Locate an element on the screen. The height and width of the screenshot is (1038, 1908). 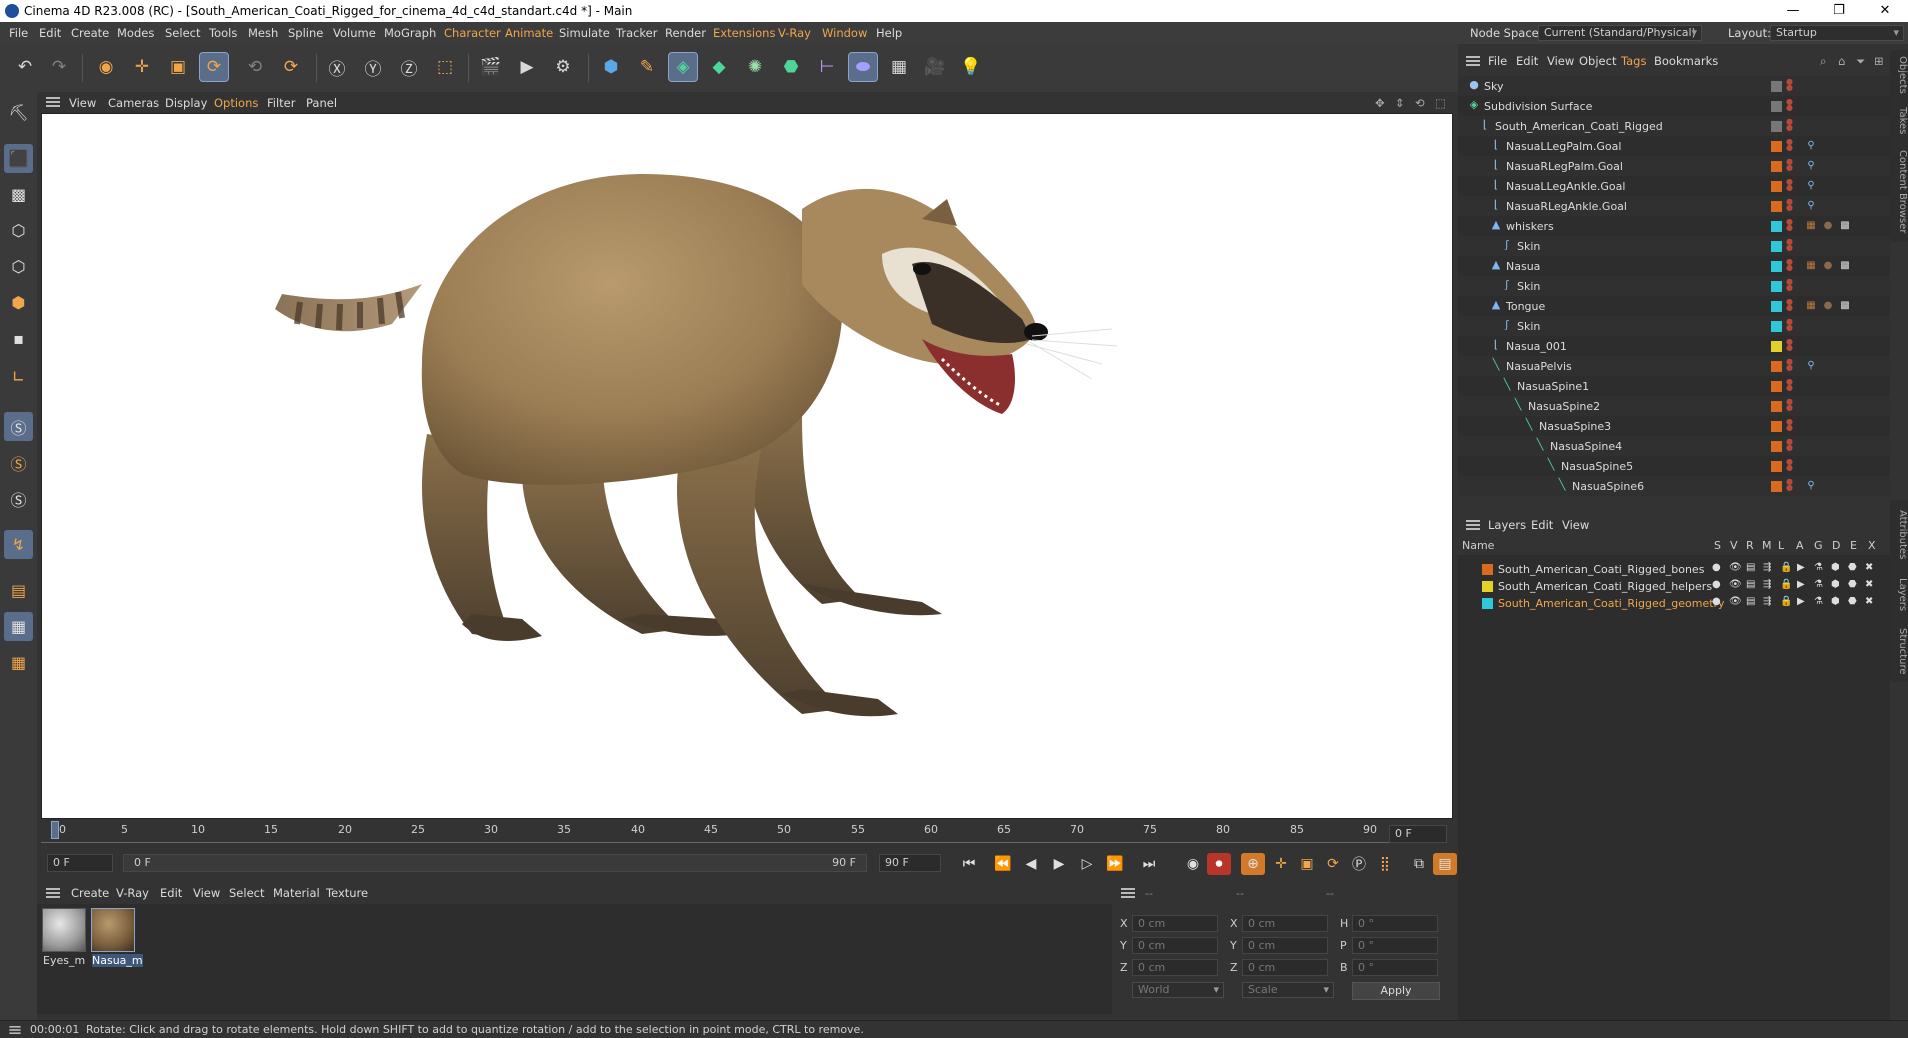
menu-mograph: MoGraph is located at coordinates (410, 33).